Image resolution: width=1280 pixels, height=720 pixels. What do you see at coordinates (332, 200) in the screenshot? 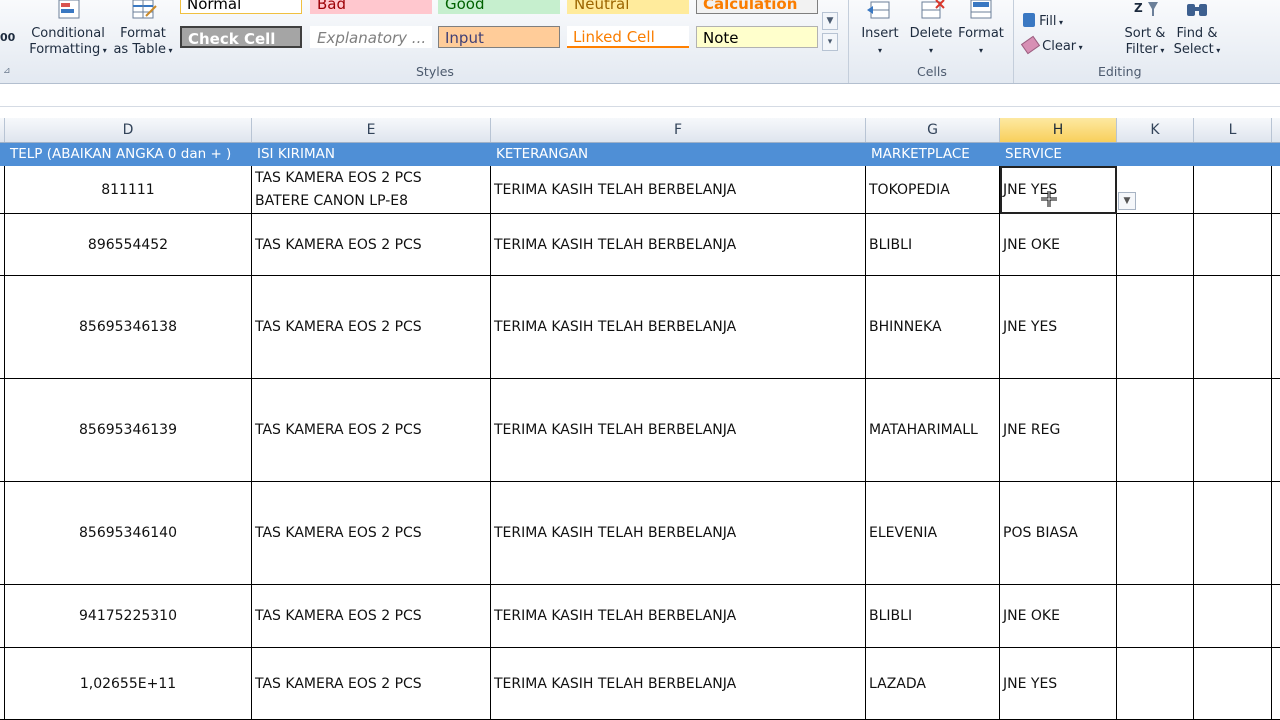
I see `cell-text-line2: BATERE CANON LP-E8` at bounding box center [332, 200].